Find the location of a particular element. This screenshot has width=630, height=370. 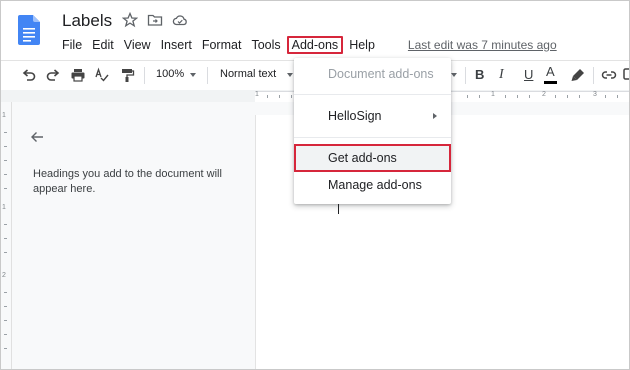

menu-format: Format is located at coordinates (222, 45).